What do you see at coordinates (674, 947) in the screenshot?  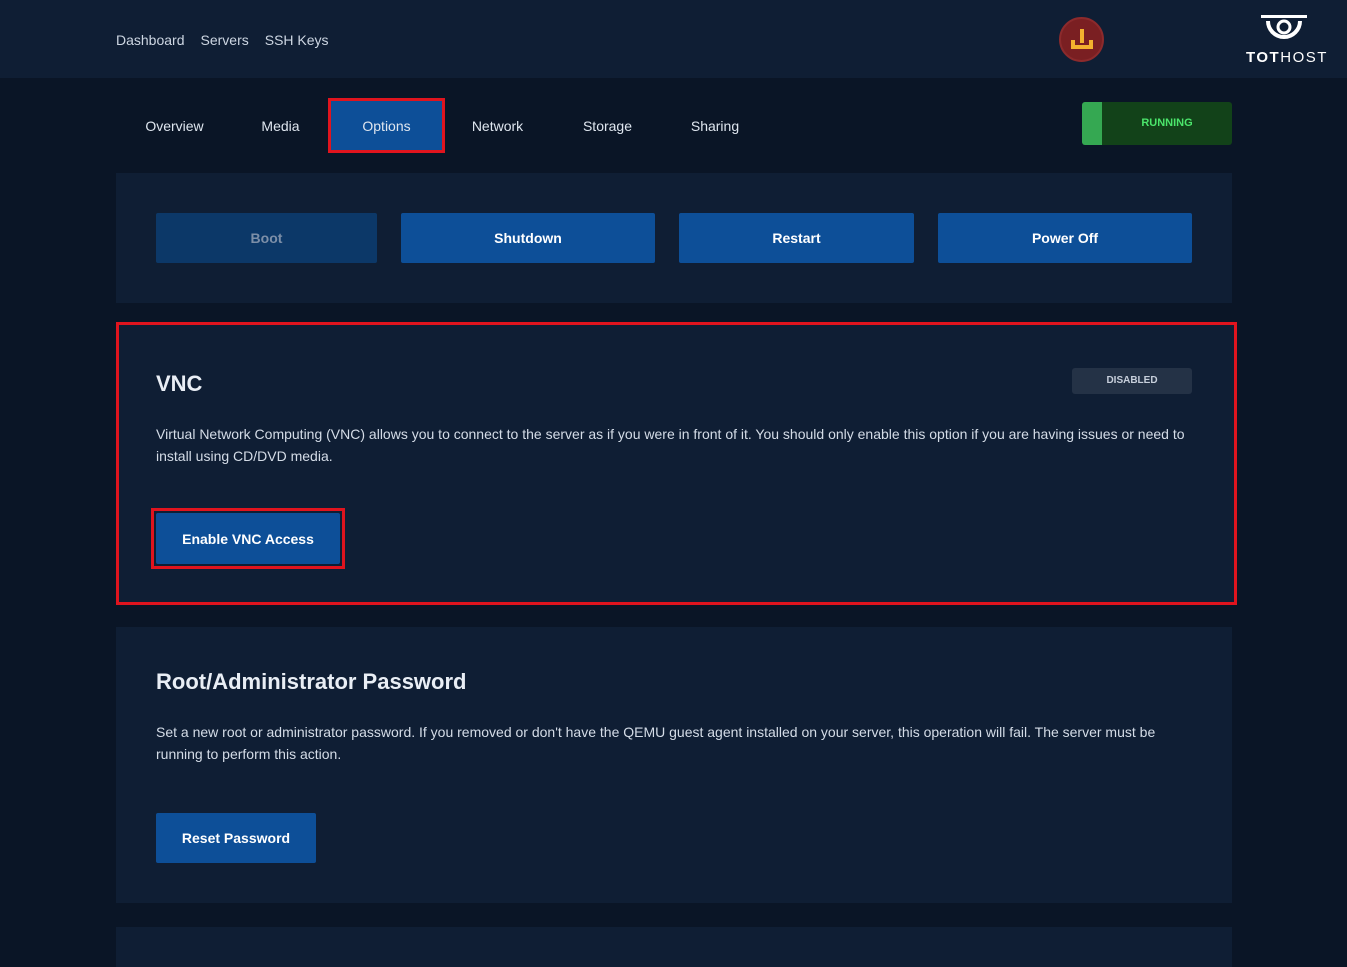 I see `next-card` at bounding box center [674, 947].